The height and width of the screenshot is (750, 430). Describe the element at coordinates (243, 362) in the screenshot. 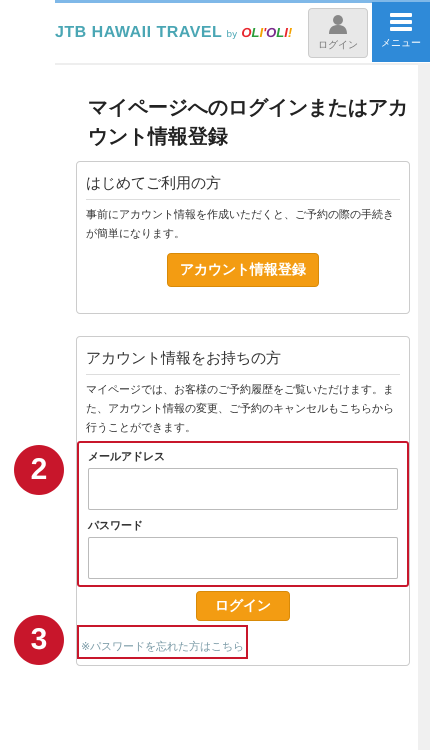

I see `section-heading: アカウント情報をお持ちの方` at that location.